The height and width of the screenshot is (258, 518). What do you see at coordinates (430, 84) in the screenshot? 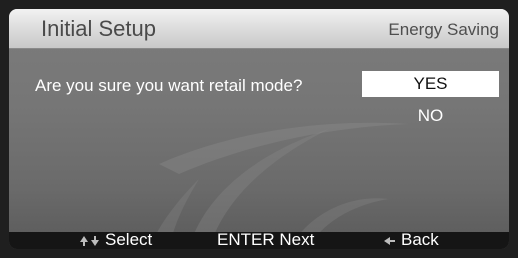
I see `yes-option: YES` at bounding box center [430, 84].